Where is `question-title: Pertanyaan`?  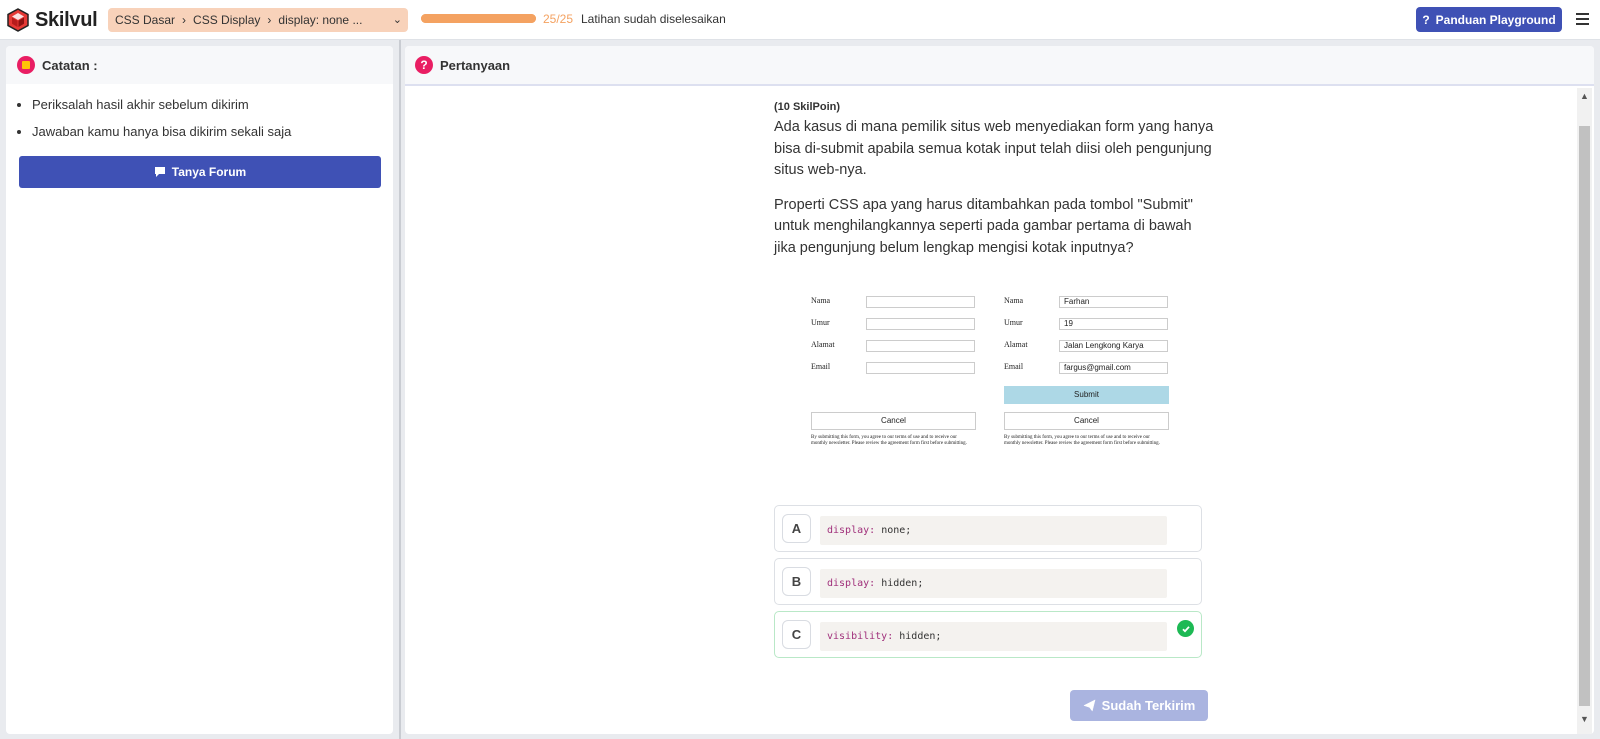
question-title: Pertanyaan is located at coordinates (475, 65).